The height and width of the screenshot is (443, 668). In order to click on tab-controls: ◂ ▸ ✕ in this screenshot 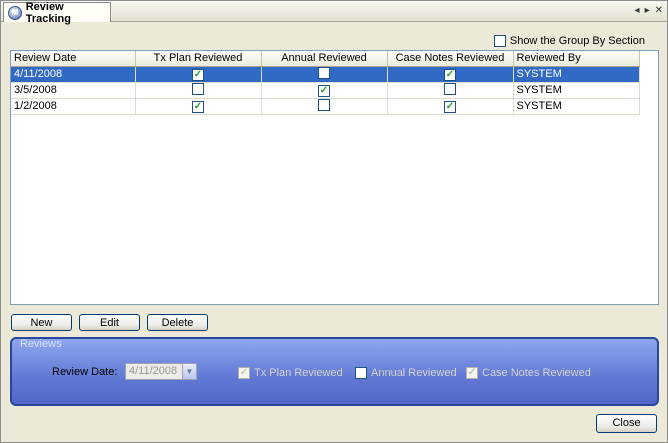, I will do `click(649, 11)`.